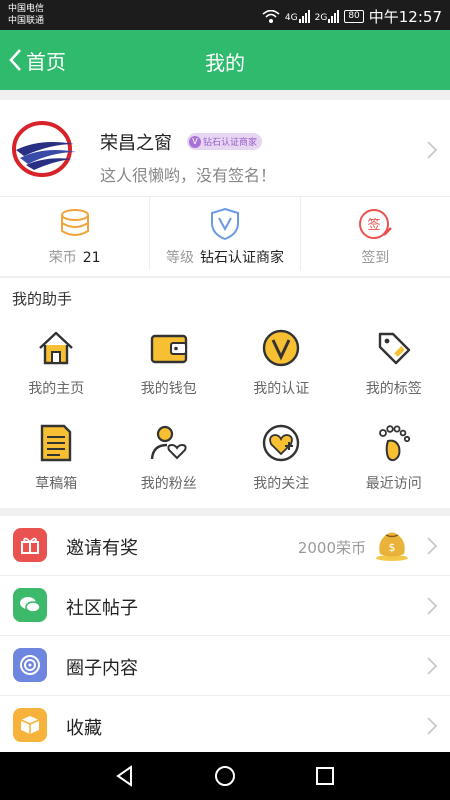 Image resolution: width=450 pixels, height=800 pixels. Describe the element at coordinates (331, 548) in the screenshot. I see `invite-reward: 2000荣币` at that location.